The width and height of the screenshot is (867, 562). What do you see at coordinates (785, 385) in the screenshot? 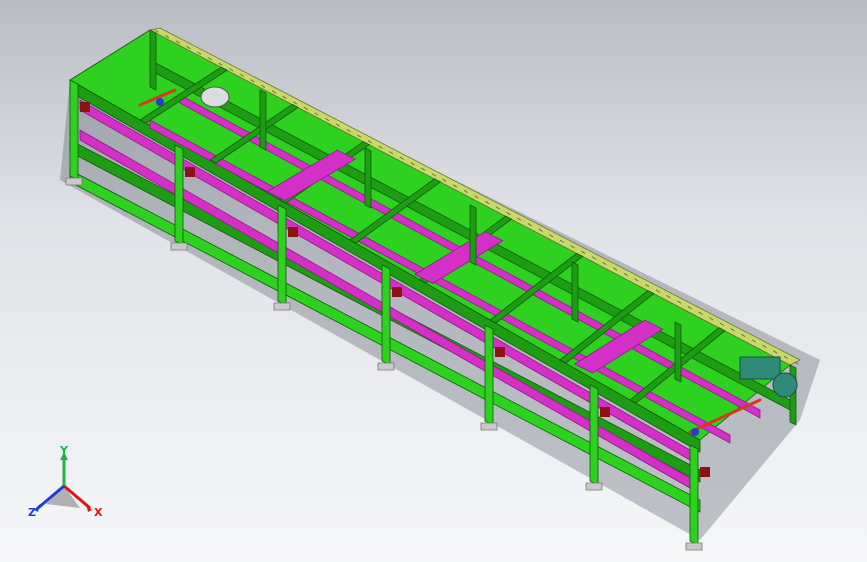
I see `motor-right-cap` at bounding box center [785, 385].